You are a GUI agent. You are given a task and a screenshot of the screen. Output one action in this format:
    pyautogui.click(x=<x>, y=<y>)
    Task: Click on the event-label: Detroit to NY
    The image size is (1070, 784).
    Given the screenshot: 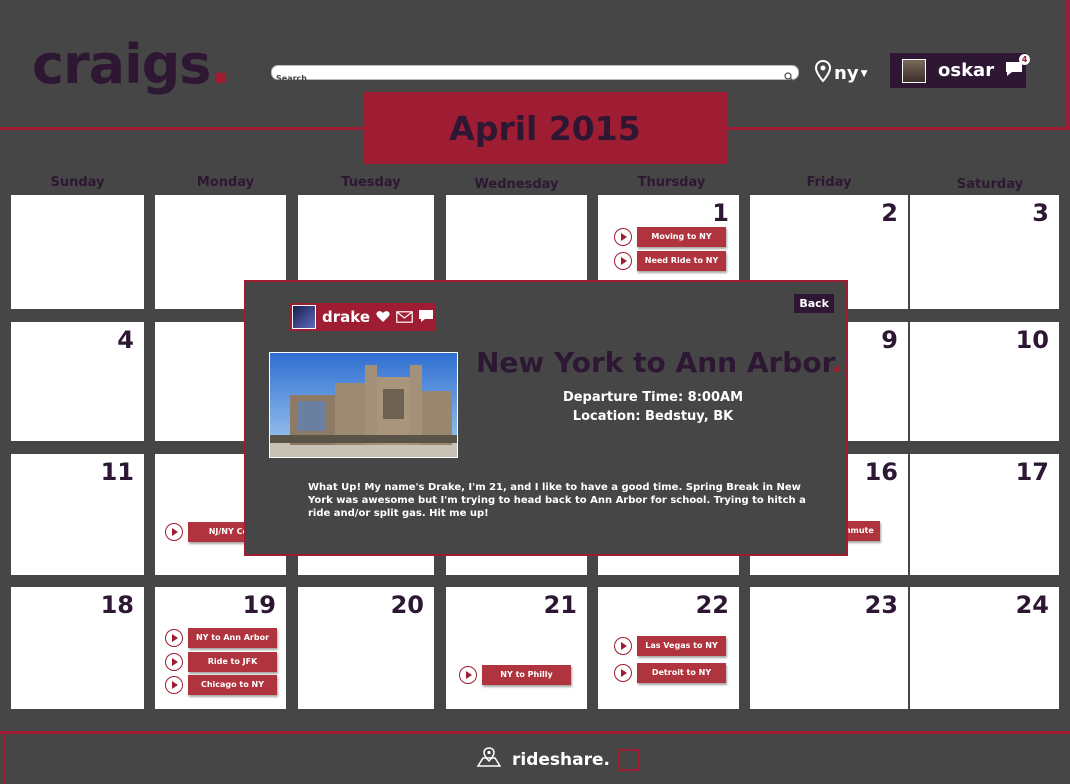 What is the action you would take?
    pyautogui.click(x=681, y=673)
    